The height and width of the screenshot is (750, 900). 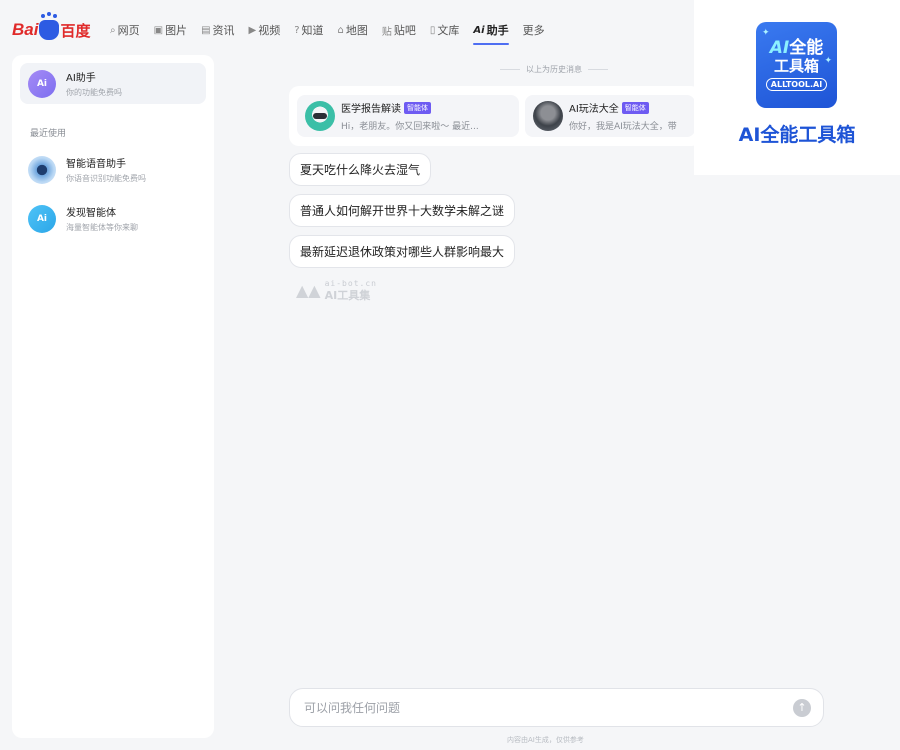 What do you see at coordinates (91, 213) in the screenshot?
I see `sidebar-item-title: 发现智能体` at bounding box center [91, 213].